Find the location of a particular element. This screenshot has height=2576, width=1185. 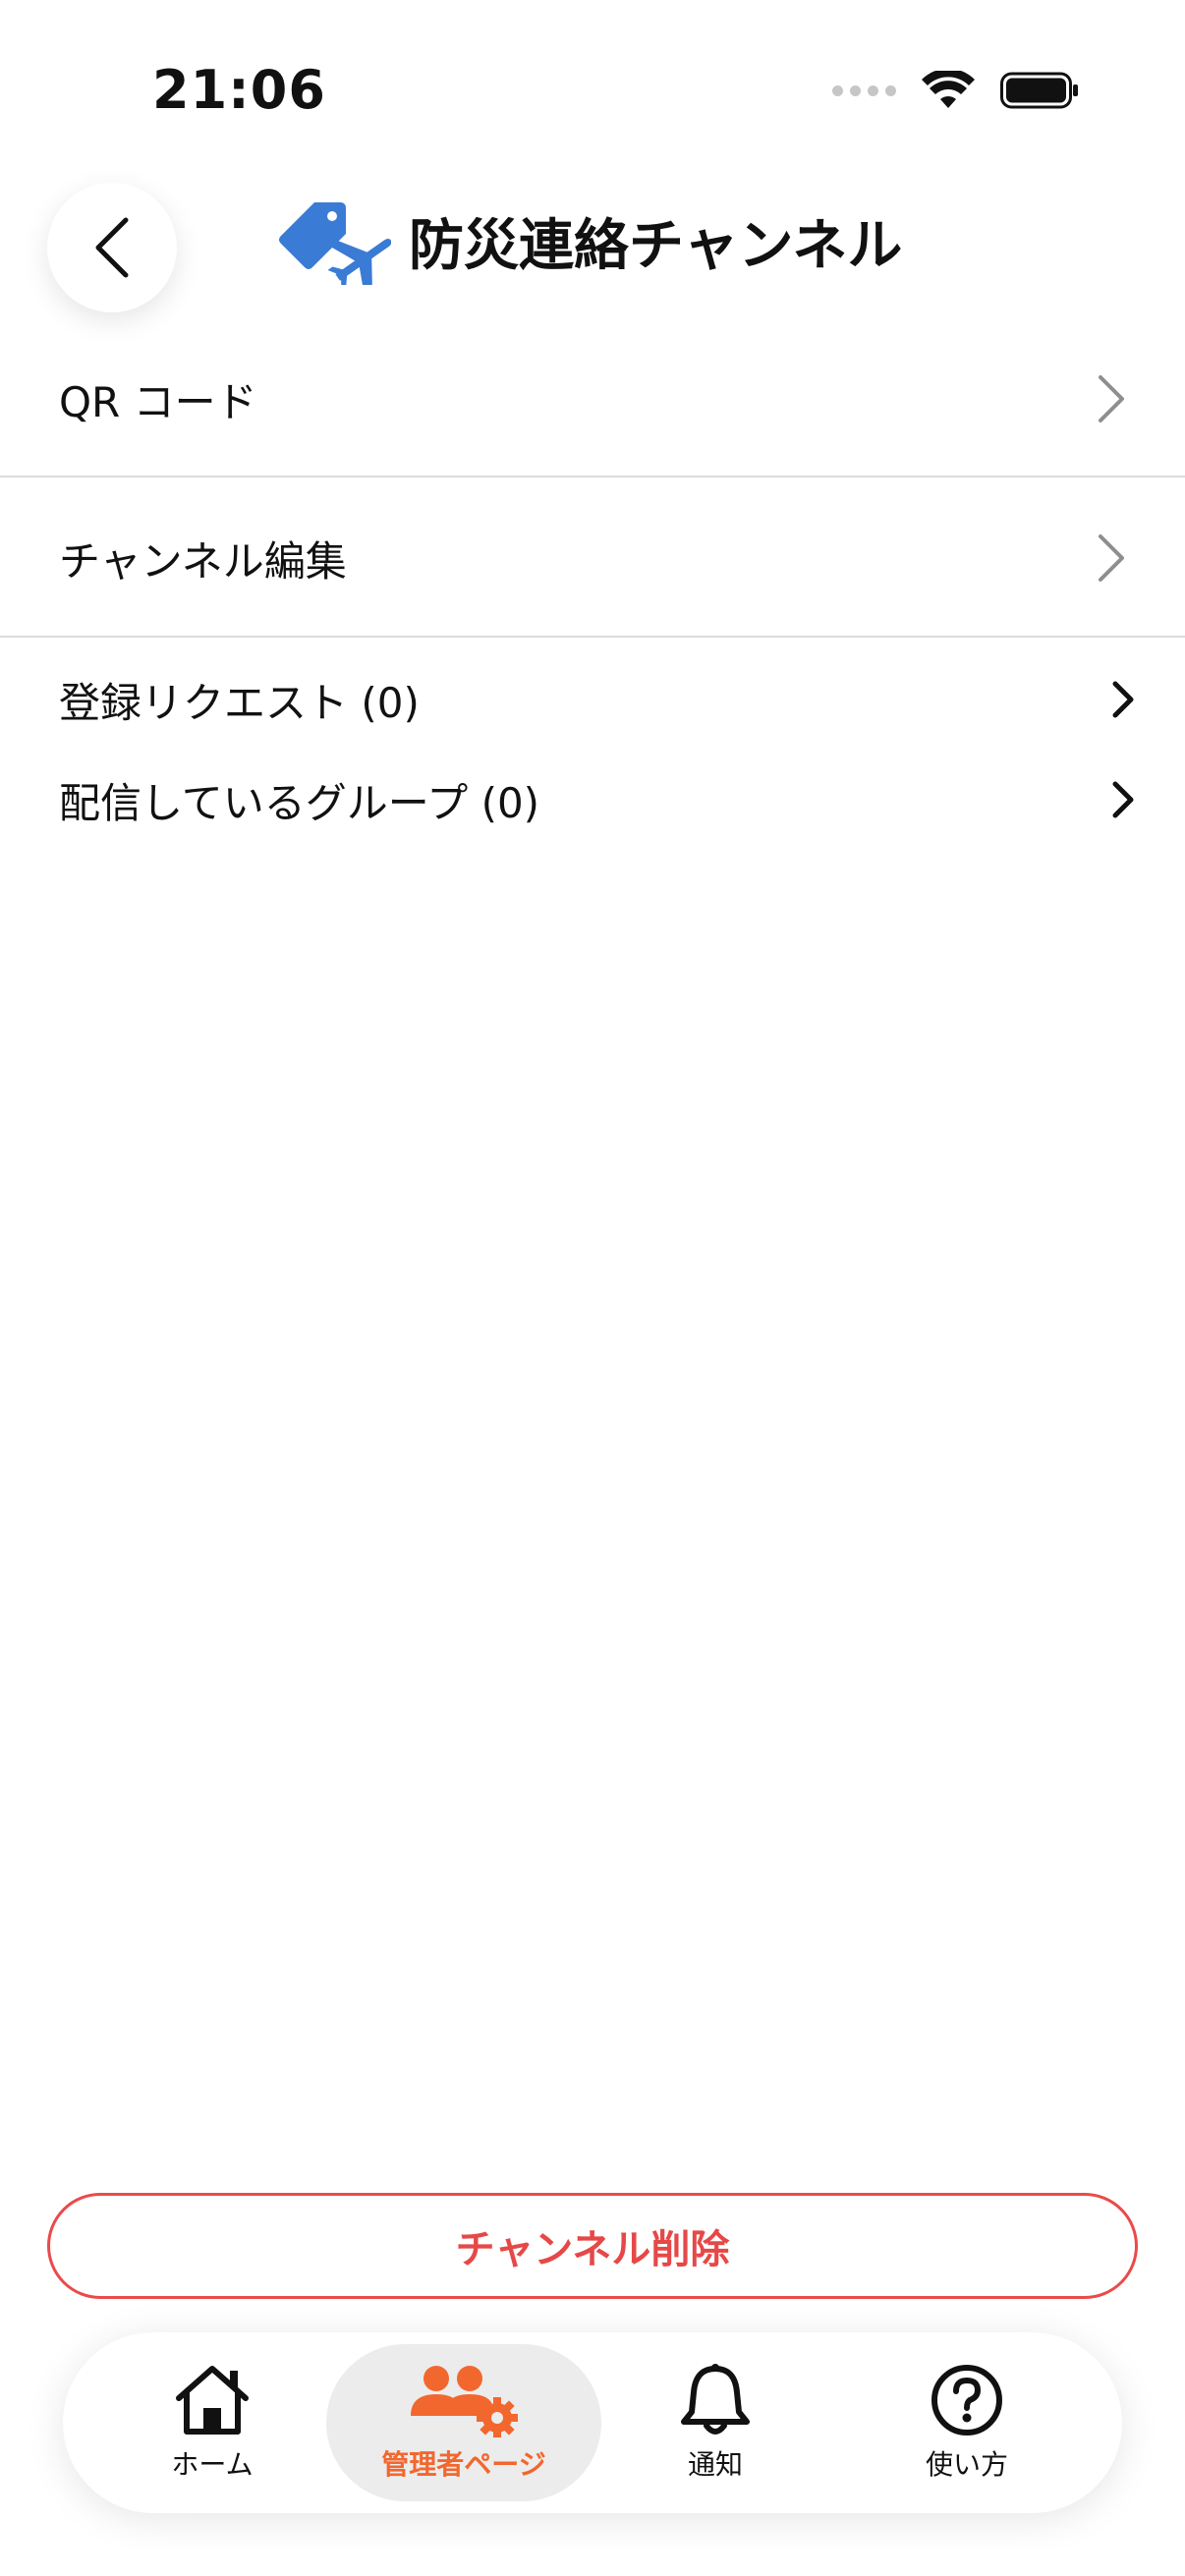

cellular-signal-icon is located at coordinates (864, 90).